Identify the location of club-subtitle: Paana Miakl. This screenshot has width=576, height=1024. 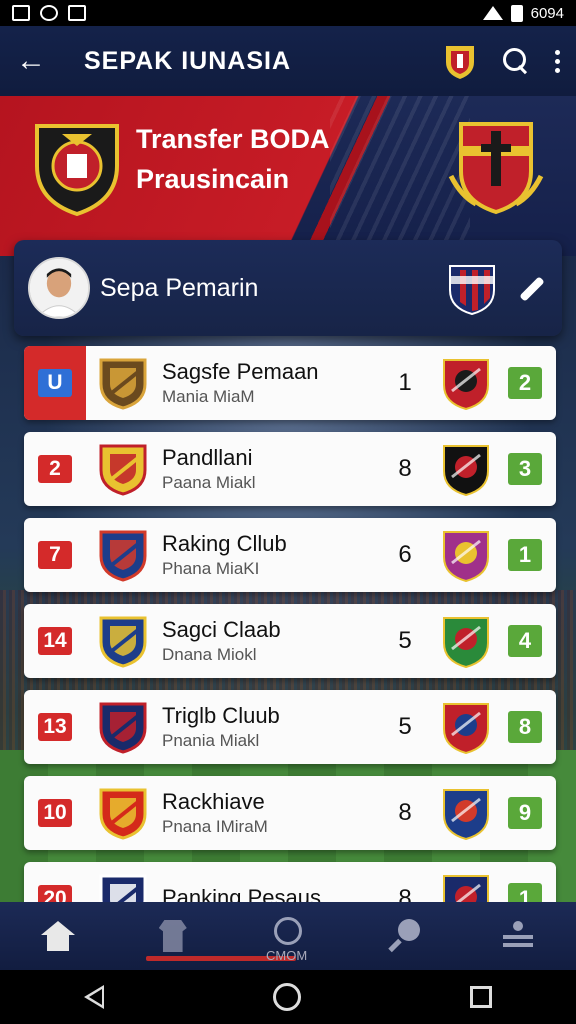
(209, 482).